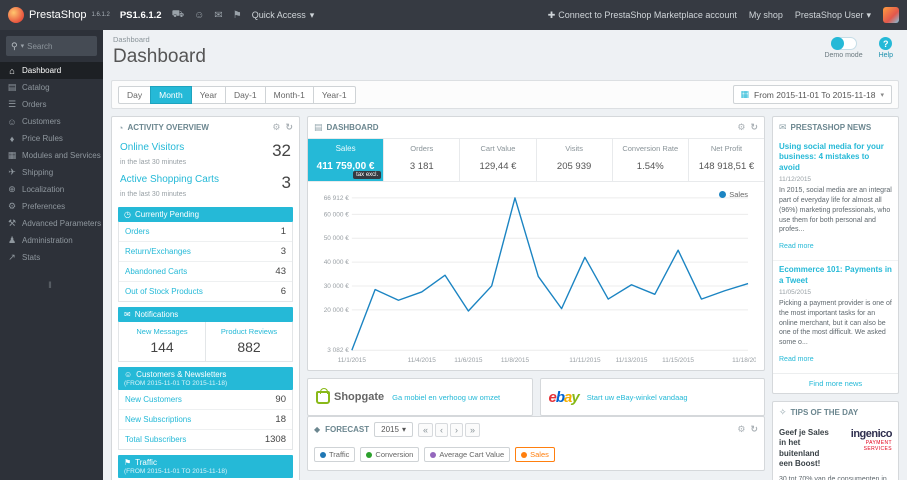 This screenshot has height=480, width=907. What do you see at coordinates (51, 206) in the screenshot?
I see `sidebar-item-preferences: ⚙ Preferences` at bounding box center [51, 206].